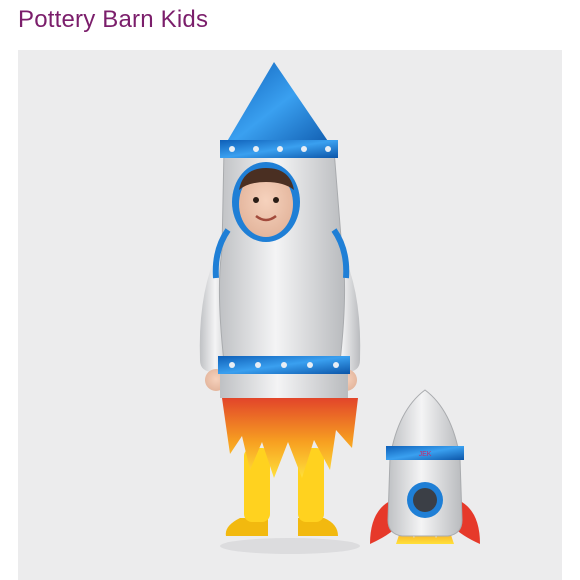  What do you see at coordinates (266, 202) in the screenshot?
I see `child-face-window` at bounding box center [266, 202].